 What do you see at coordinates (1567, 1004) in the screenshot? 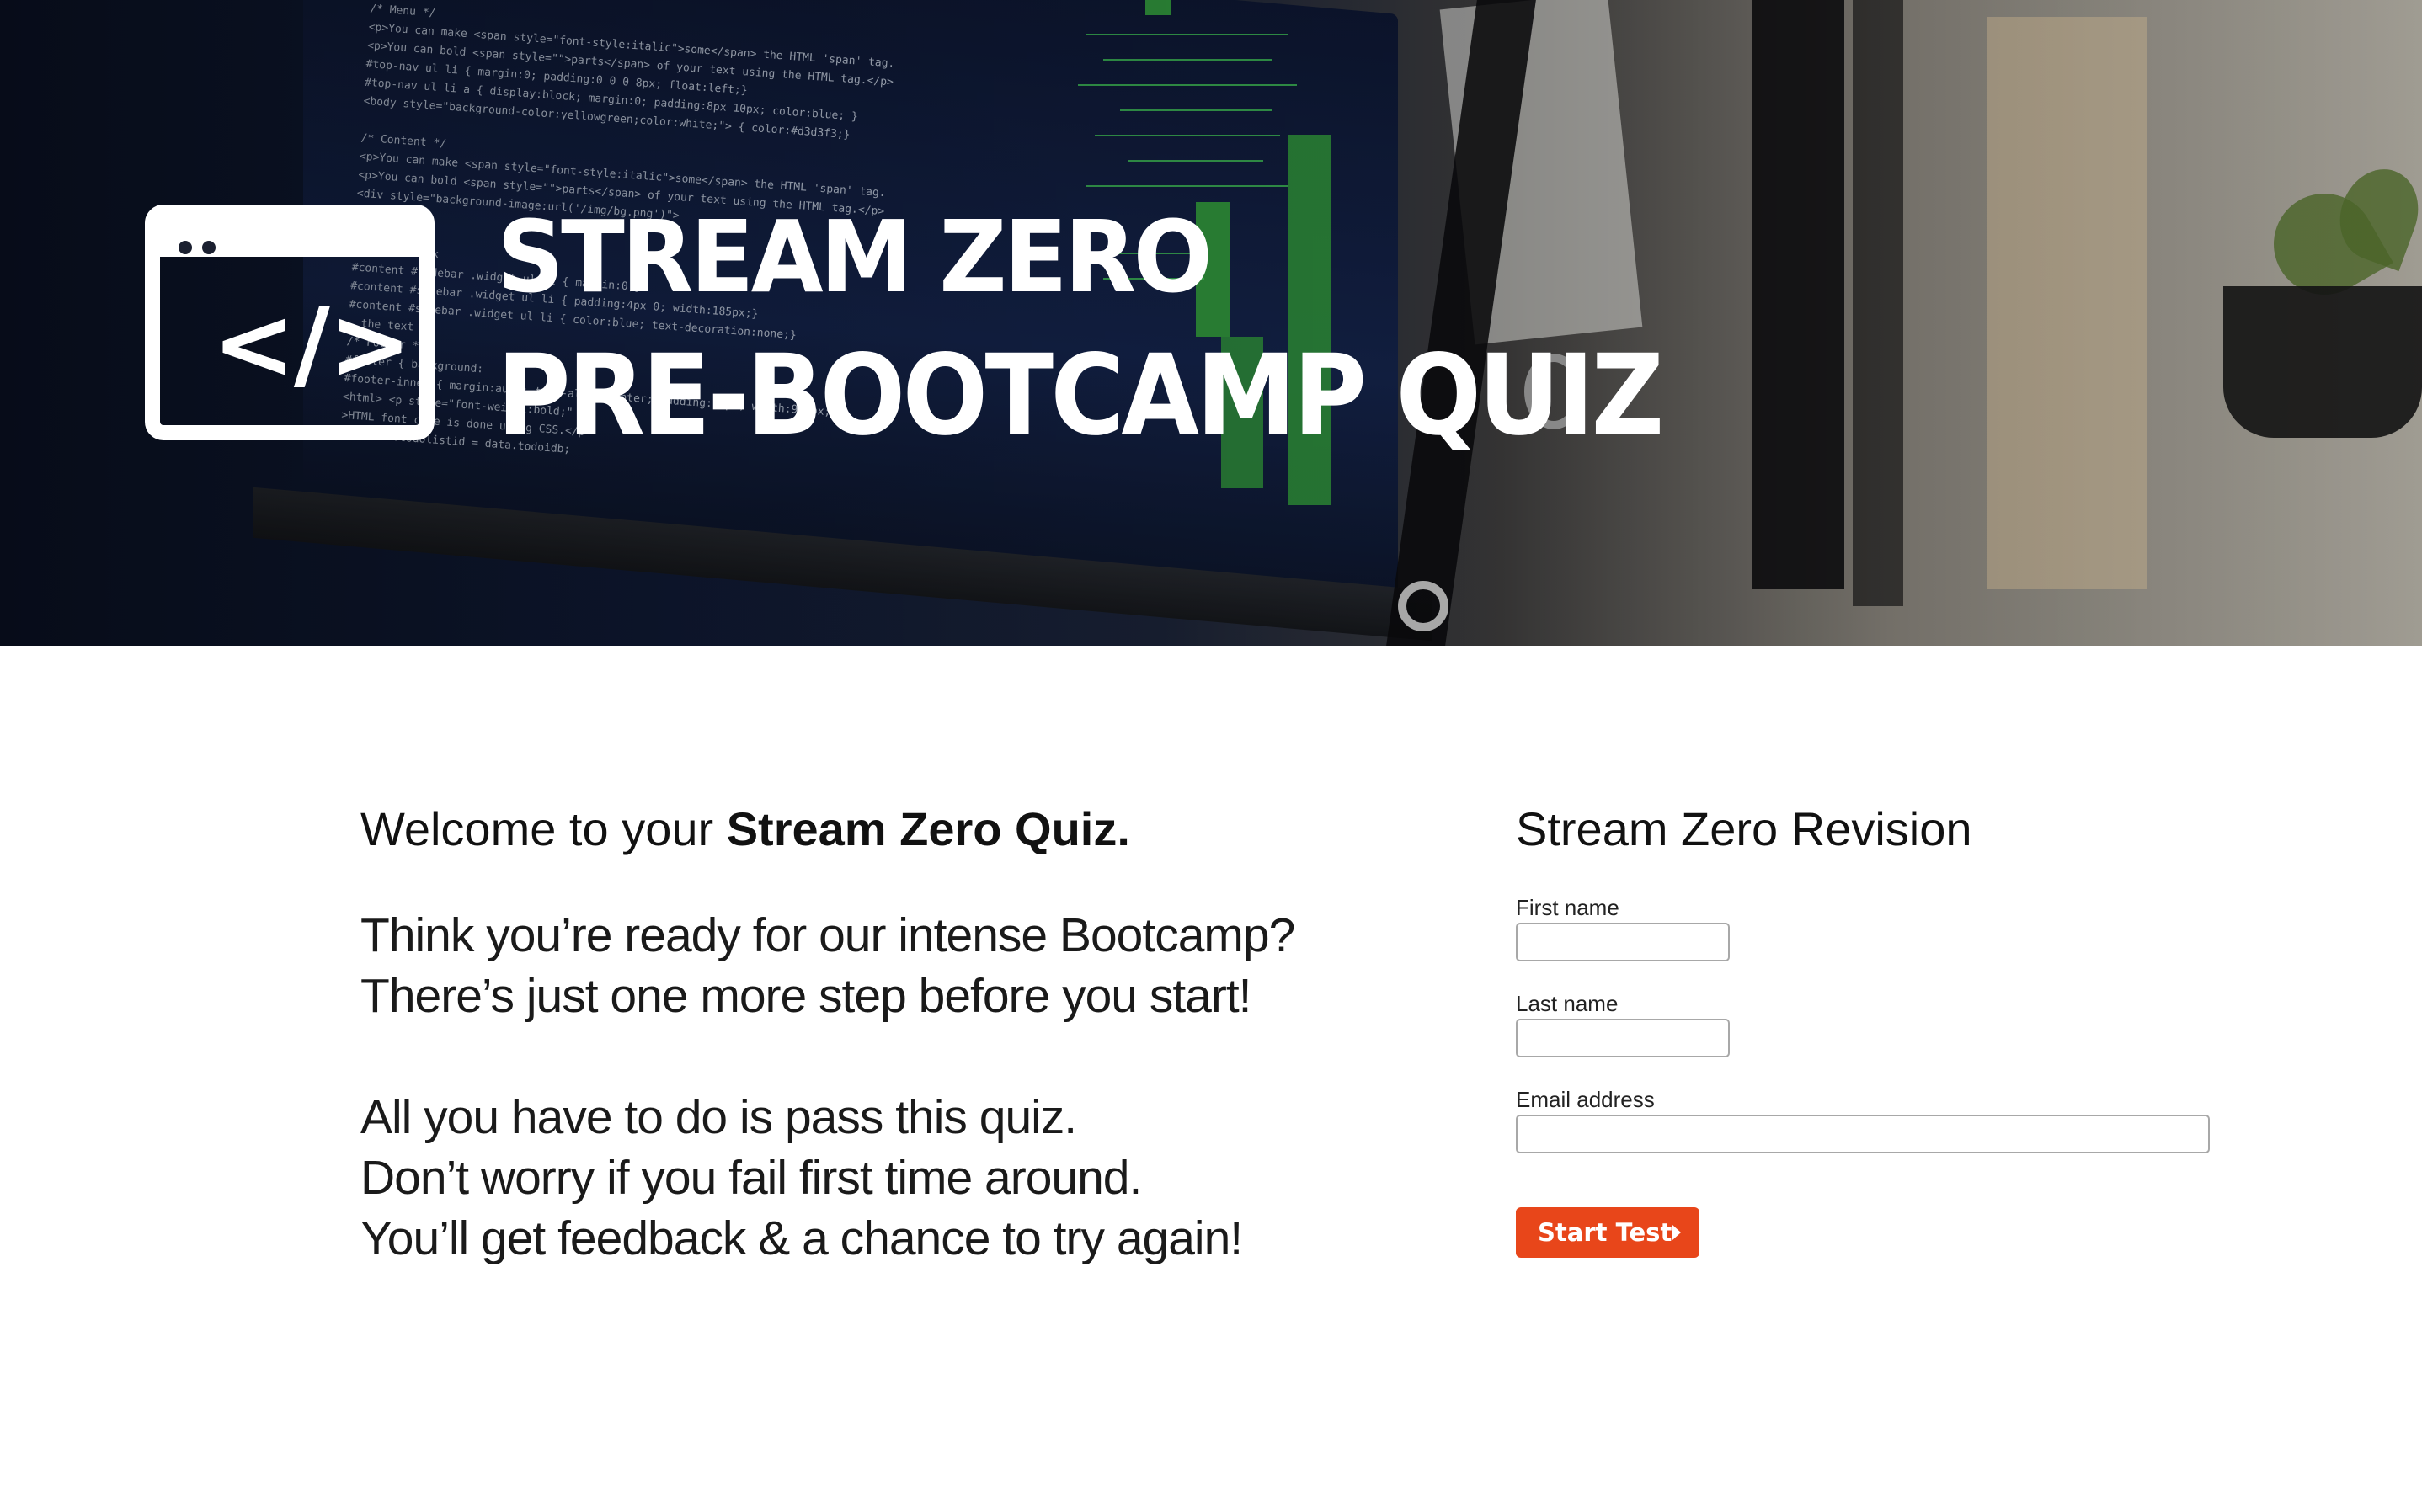
I see `last-name-label: Last name` at bounding box center [1567, 1004].